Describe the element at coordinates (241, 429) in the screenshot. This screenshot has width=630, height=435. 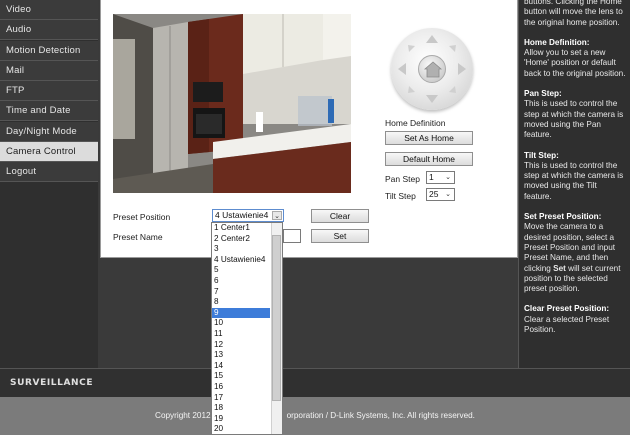
I see `dropdown-option: 20` at that location.